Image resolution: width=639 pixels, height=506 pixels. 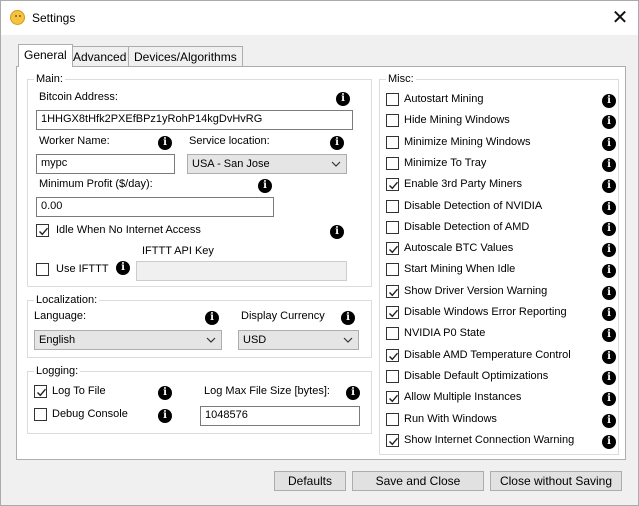 I want to click on log-to-file-label: Log To File, so click(x=79, y=391).